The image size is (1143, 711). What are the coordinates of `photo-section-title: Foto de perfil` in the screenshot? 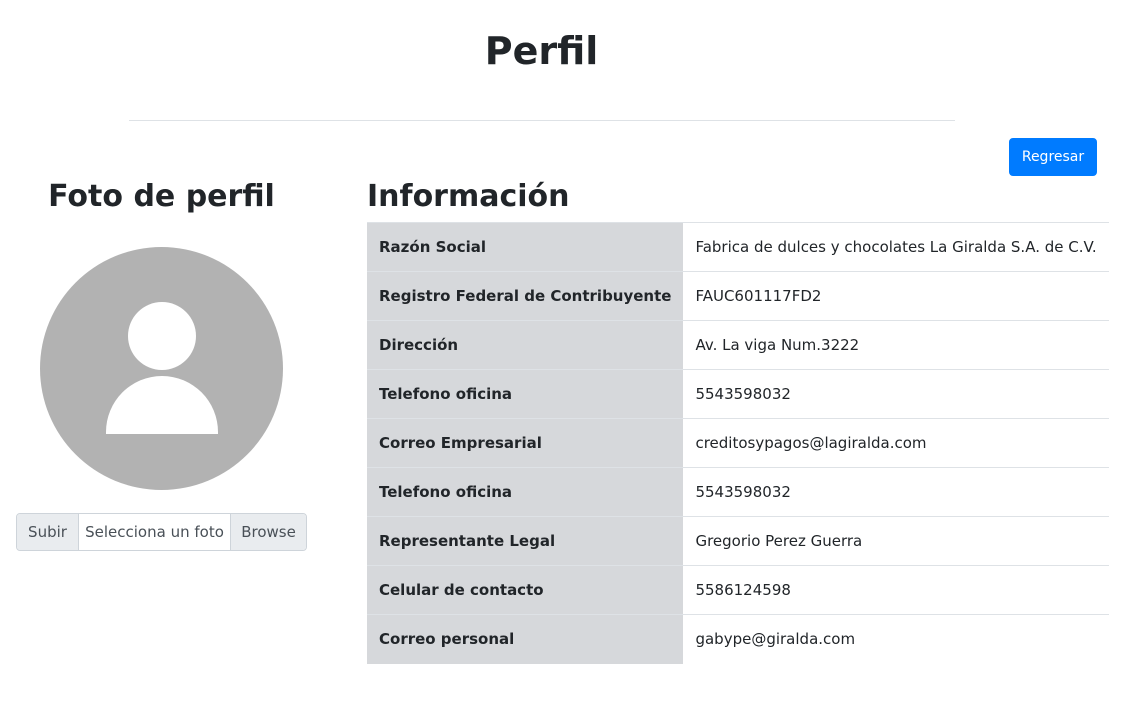 It's located at (161, 196).